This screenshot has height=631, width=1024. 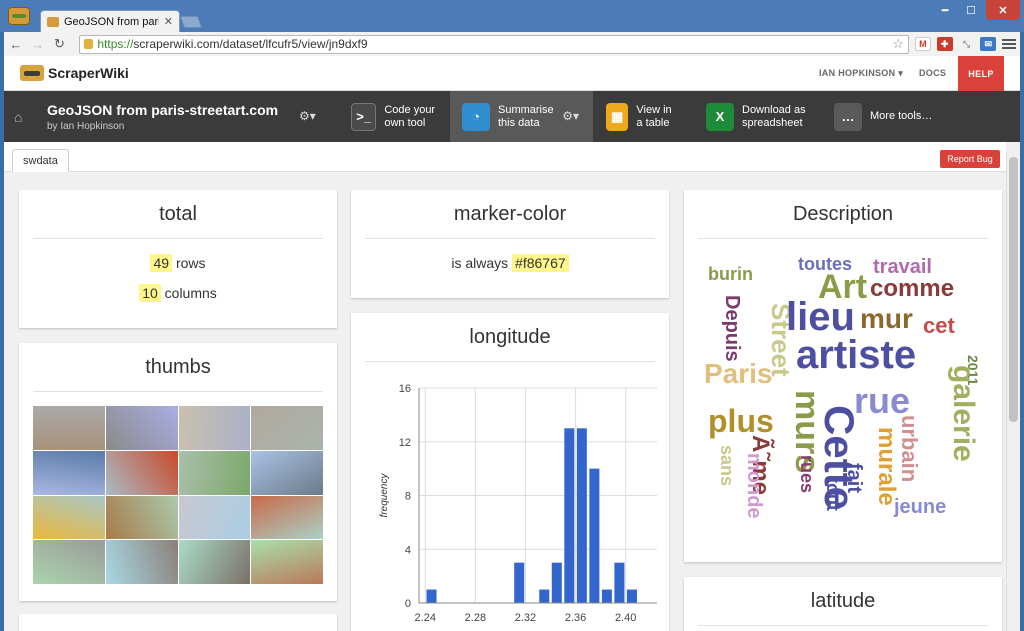 What do you see at coordinates (86, 126) in the screenshot?
I see `dataset-byline: by Ian Hopkinson` at bounding box center [86, 126].